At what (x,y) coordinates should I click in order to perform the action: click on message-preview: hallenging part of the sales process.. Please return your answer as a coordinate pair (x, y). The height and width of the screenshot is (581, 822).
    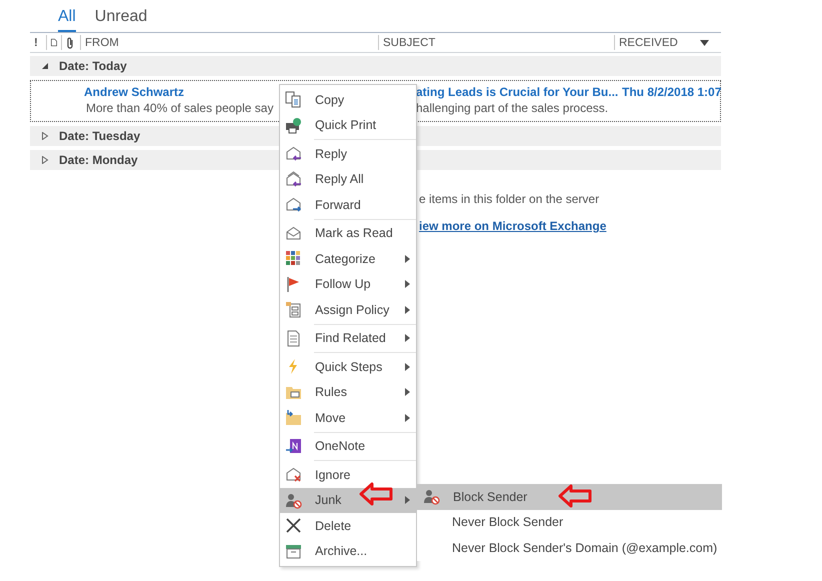
    Looking at the image, I should click on (513, 108).